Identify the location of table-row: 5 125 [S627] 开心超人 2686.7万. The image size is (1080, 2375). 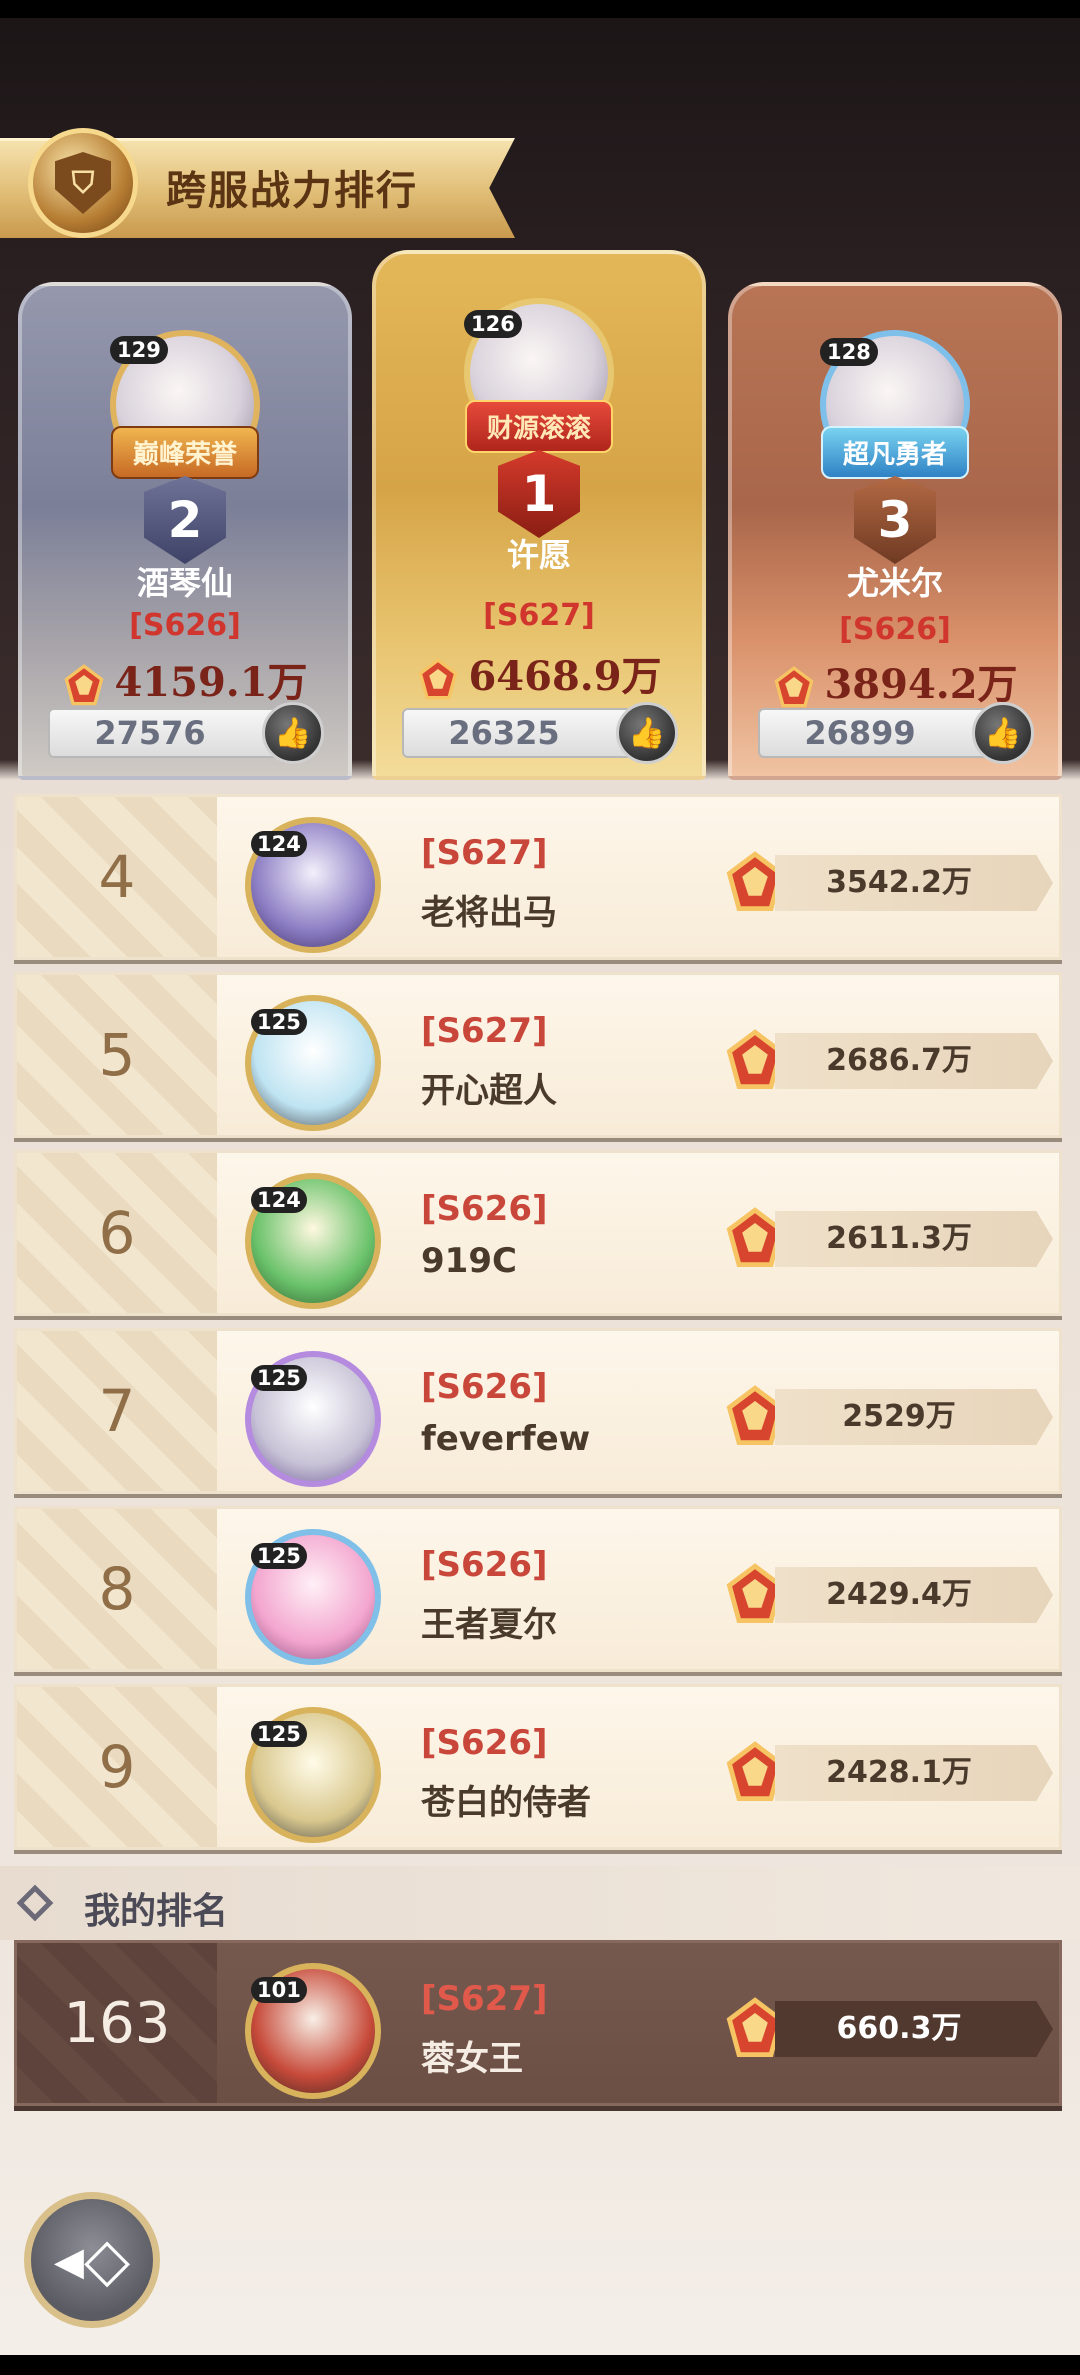
(538, 1055).